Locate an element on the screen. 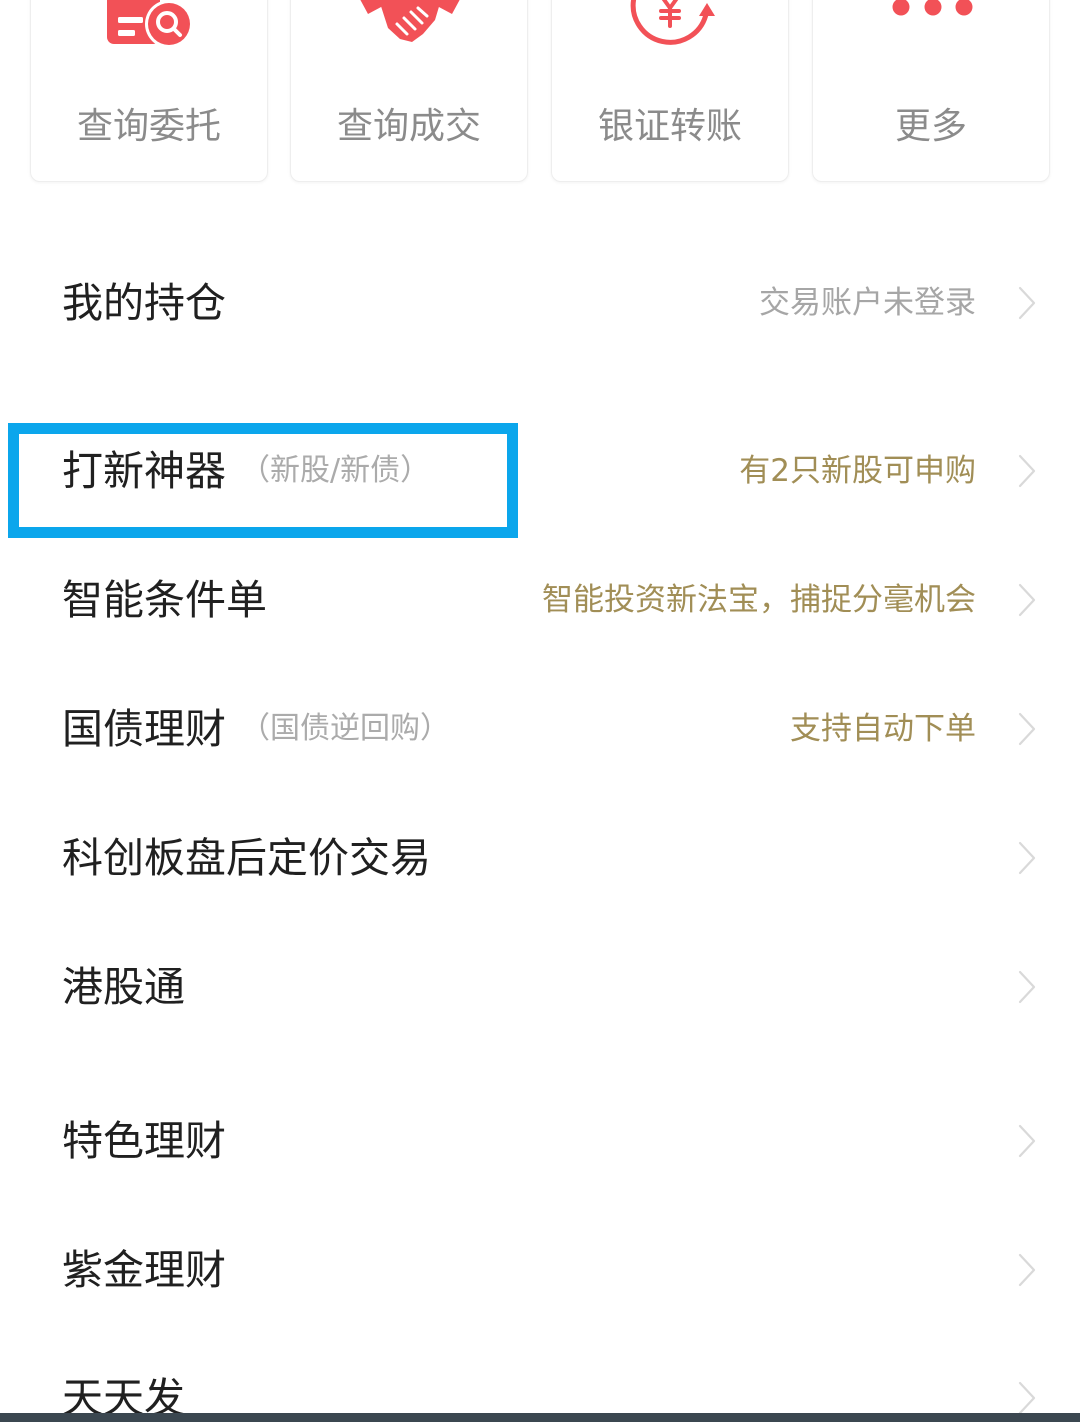  menu-item-text: 打新神器 （新股/新债） is located at coordinates (246, 471).